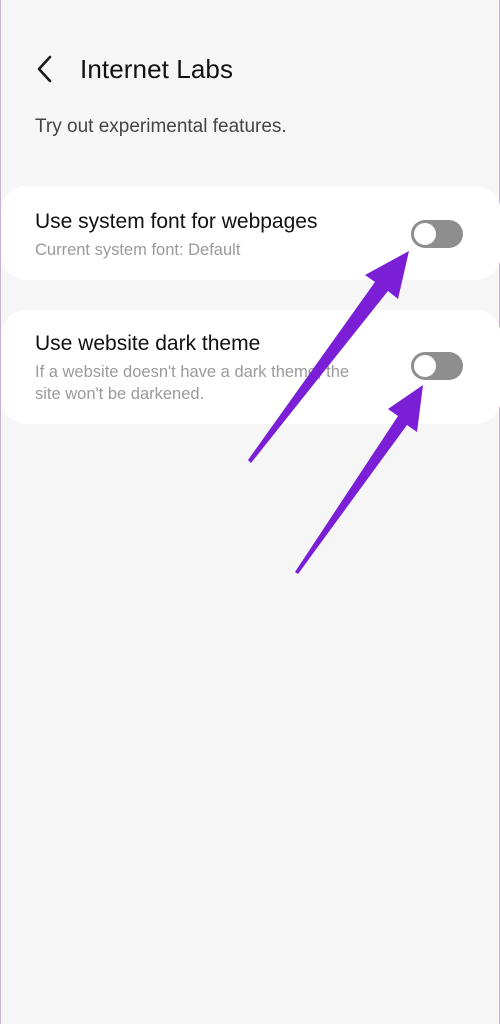 The image size is (500, 1024). I want to click on dark-theme-toggle, so click(437, 366).